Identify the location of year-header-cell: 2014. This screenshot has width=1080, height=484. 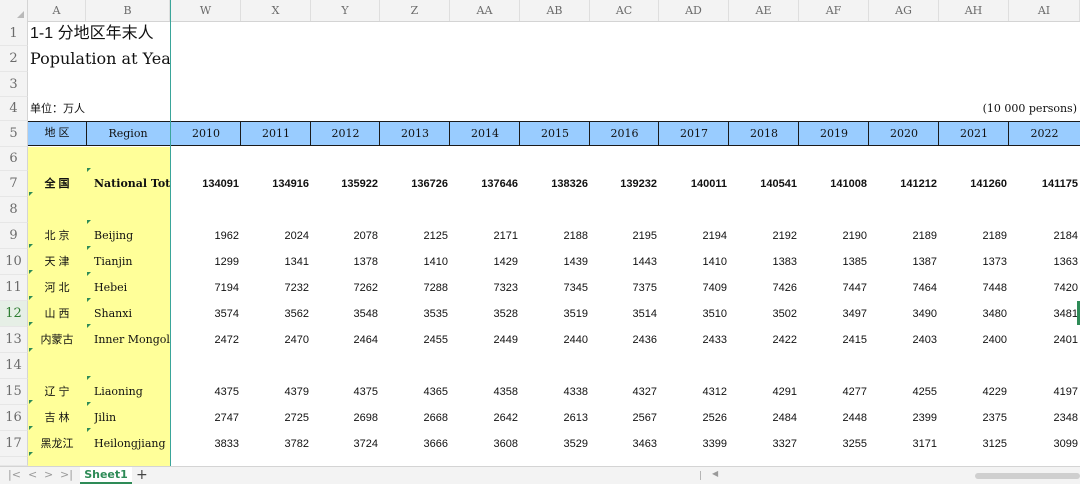
(485, 133).